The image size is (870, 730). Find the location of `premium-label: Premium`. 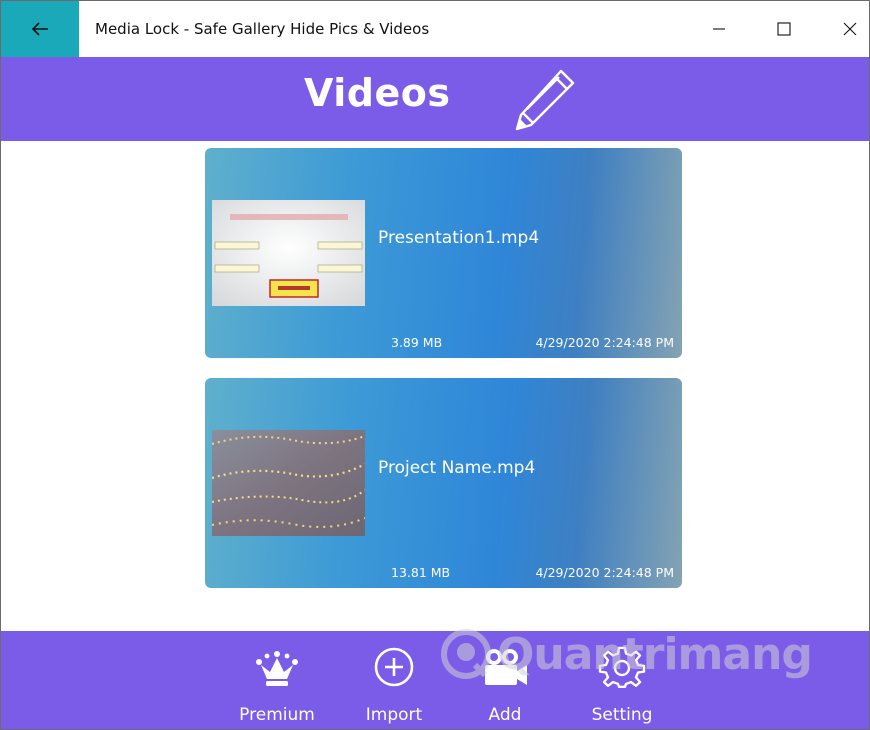

premium-label: Premium is located at coordinates (277, 715).